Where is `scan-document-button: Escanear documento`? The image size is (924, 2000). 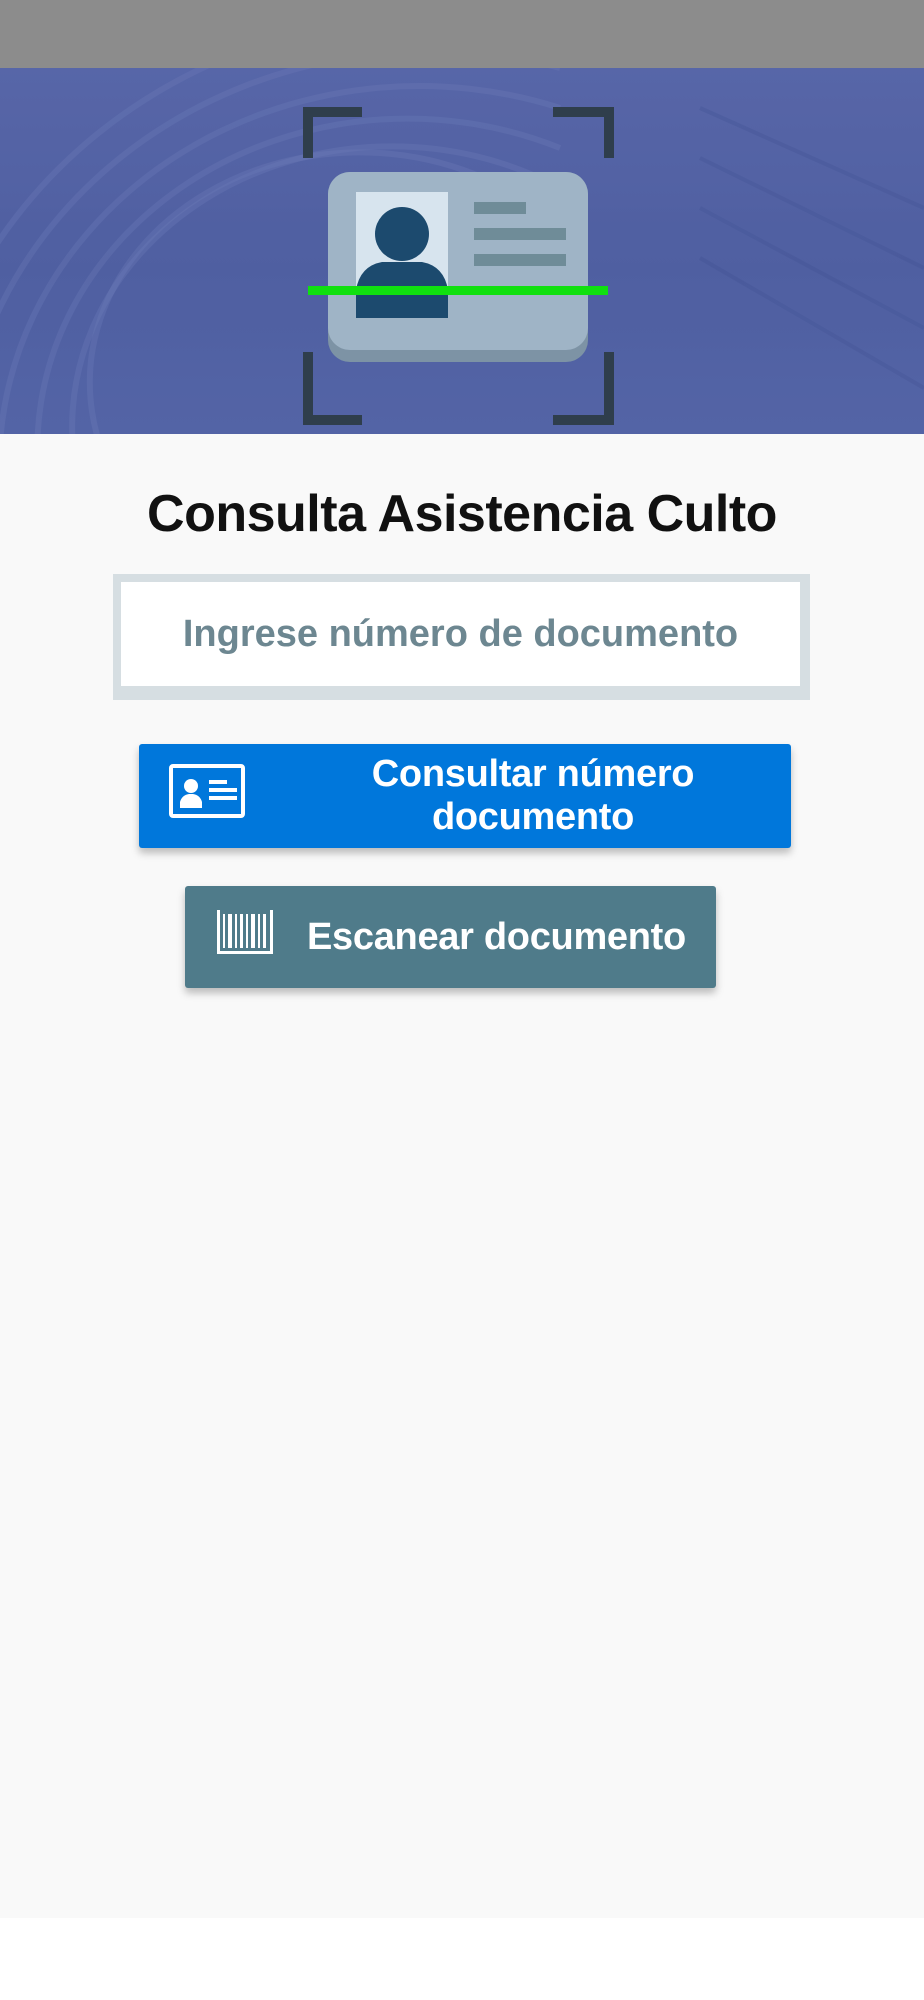
scan-document-button: Escanear documento is located at coordinates (450, 937).